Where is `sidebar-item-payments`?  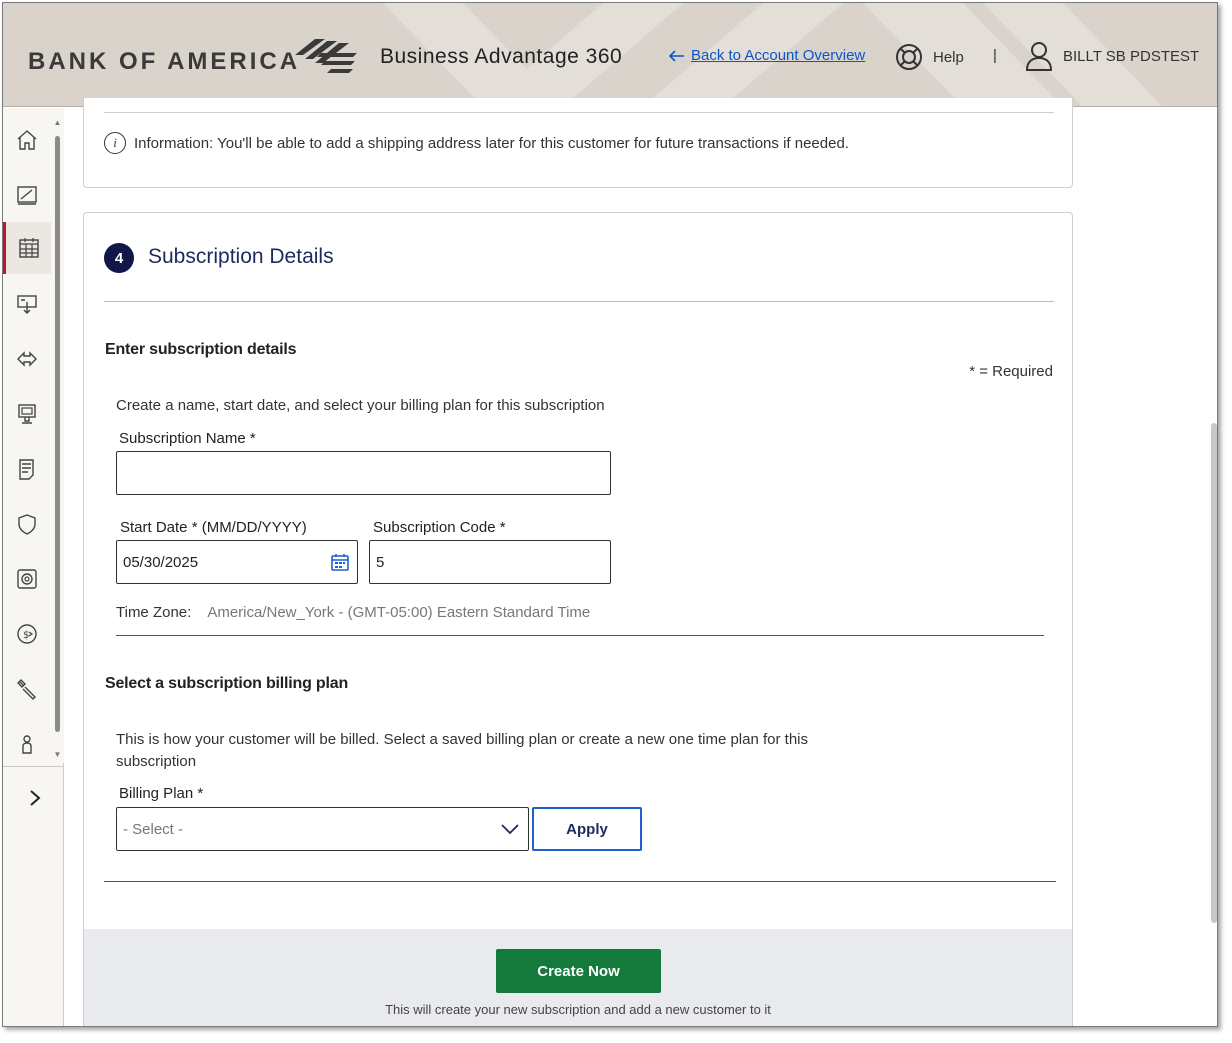
sidebar-item-payments is located at coordinates (27, 304).